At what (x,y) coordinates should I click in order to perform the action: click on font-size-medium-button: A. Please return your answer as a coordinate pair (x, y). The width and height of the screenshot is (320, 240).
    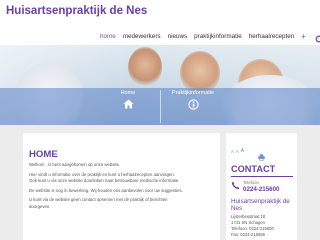
    Looking at the image, I should click on (237, 151).